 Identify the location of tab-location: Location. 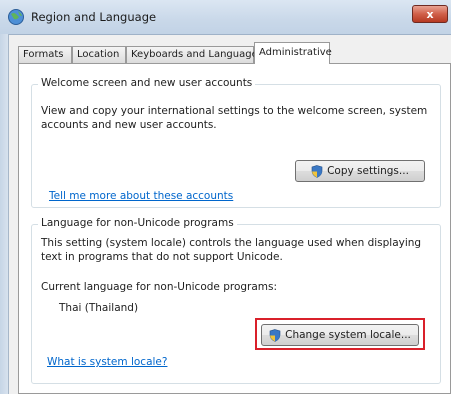
(99, 54).